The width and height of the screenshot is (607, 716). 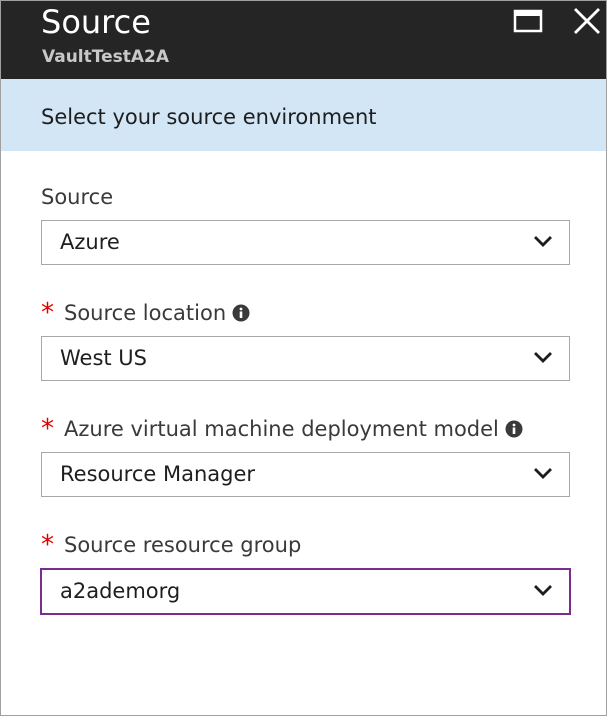 I want to click on close-icon, so click(x=587, y=21).